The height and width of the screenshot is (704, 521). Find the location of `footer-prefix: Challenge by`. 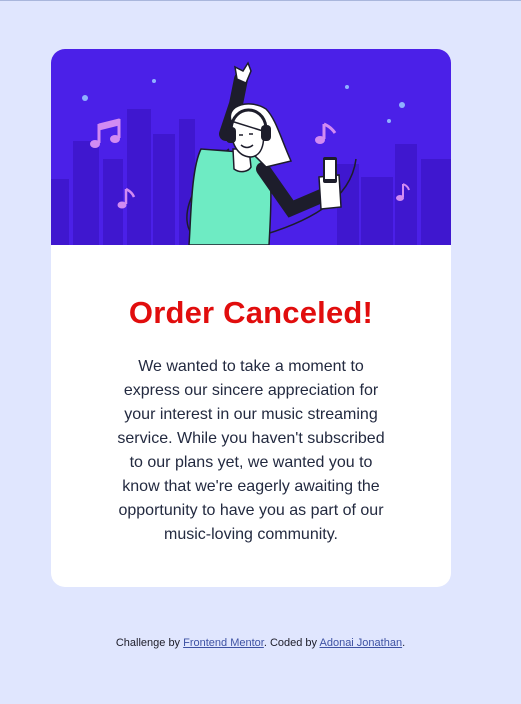

footer-prefix: Challenge by is located at coordinates (149, 643).